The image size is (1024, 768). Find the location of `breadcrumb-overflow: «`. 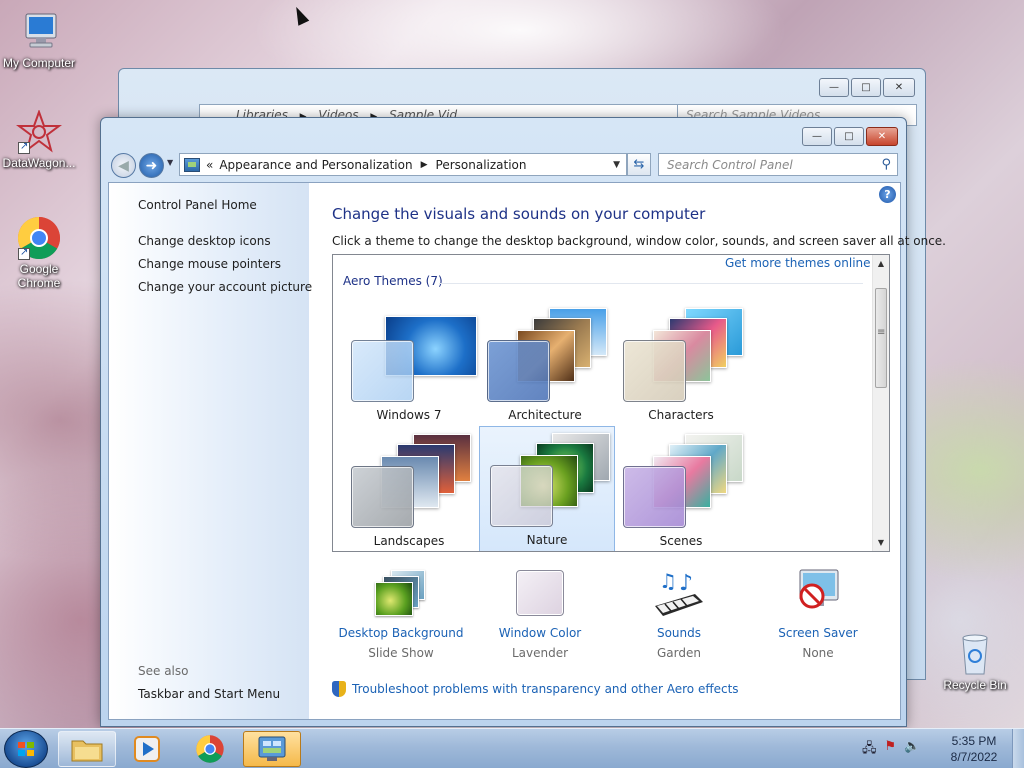

breadcrumb-overflow: « is located at coordinates (209, 165).